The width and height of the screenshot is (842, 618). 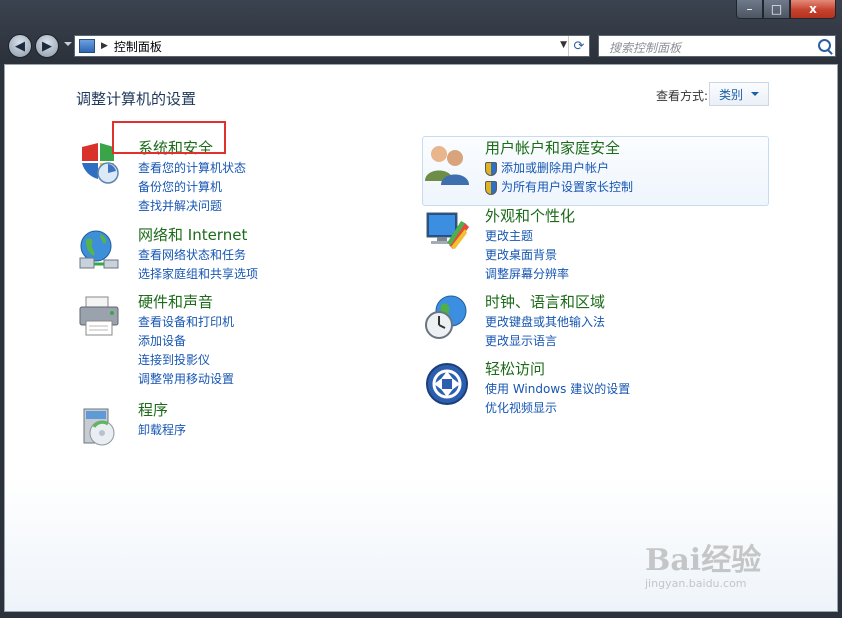 What do you see at coordinates (555, 168) in the screenshot?
I see `link-add-remove-accounts-label: 添加或删除用户帐户` at bounding box center [555, 168].